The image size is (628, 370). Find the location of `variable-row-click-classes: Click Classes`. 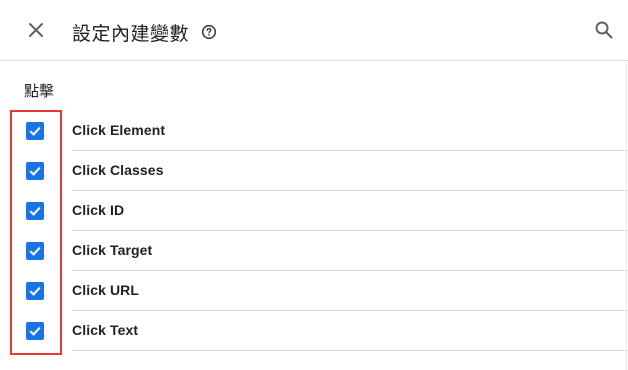

variable-row-click-classes: Click Classes is located at coordinates (314, 171).